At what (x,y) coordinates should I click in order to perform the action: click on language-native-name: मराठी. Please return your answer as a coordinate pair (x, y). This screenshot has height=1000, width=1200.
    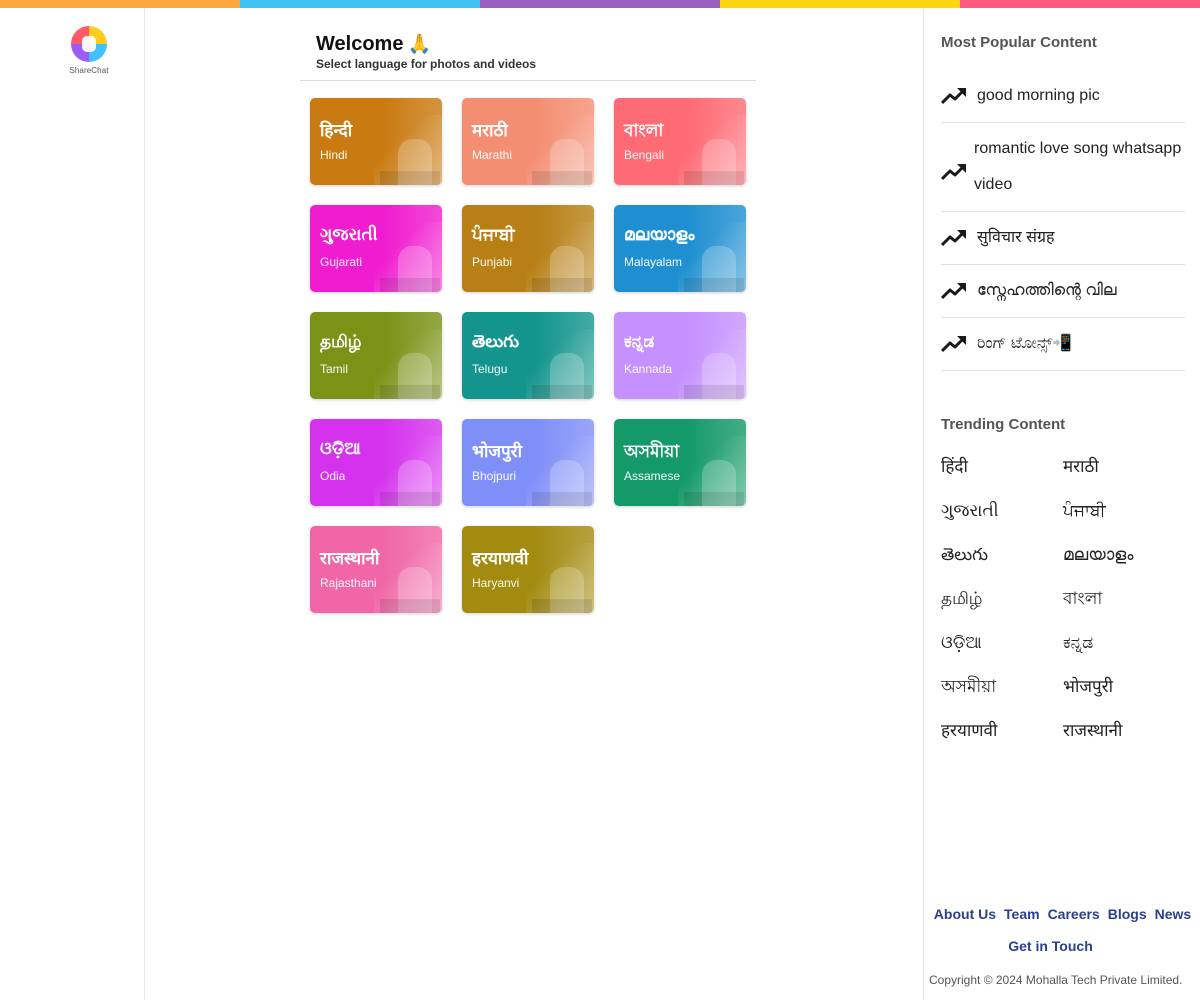
    Looking at the image, I should click on (490, 130).